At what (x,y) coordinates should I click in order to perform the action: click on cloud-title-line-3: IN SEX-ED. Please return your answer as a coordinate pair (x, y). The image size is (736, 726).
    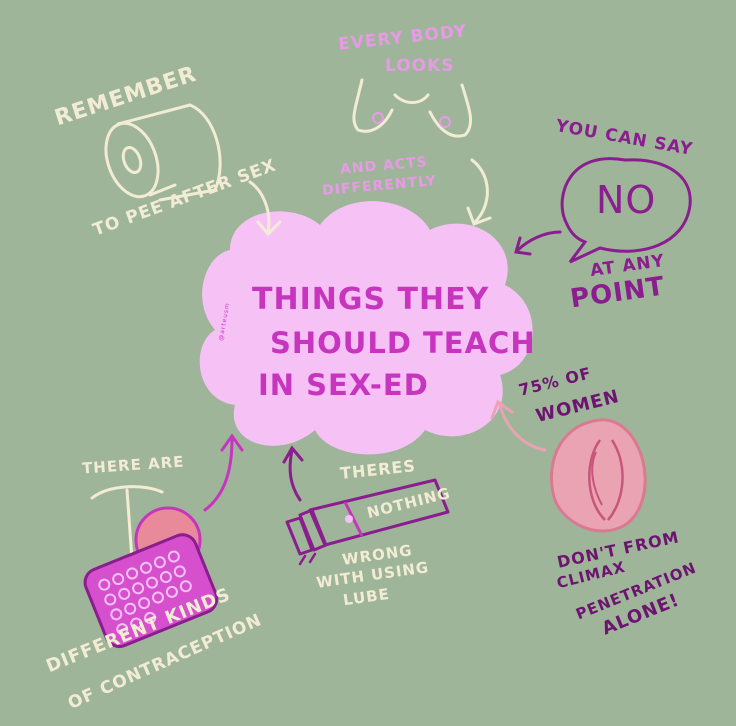
    Looking at the image, I should click on (343, 385).